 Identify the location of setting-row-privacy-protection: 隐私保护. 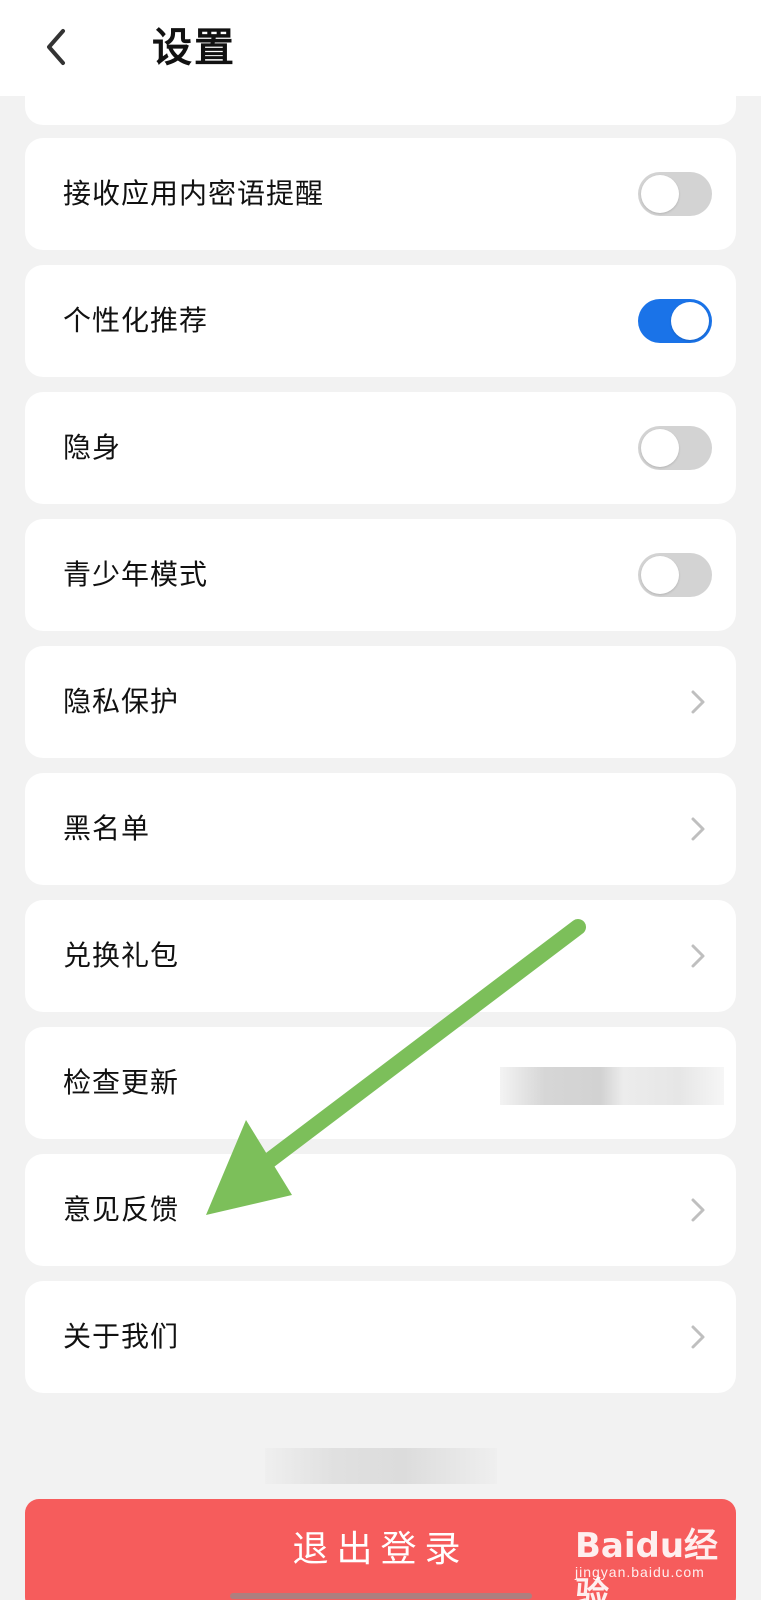
(380, 702).